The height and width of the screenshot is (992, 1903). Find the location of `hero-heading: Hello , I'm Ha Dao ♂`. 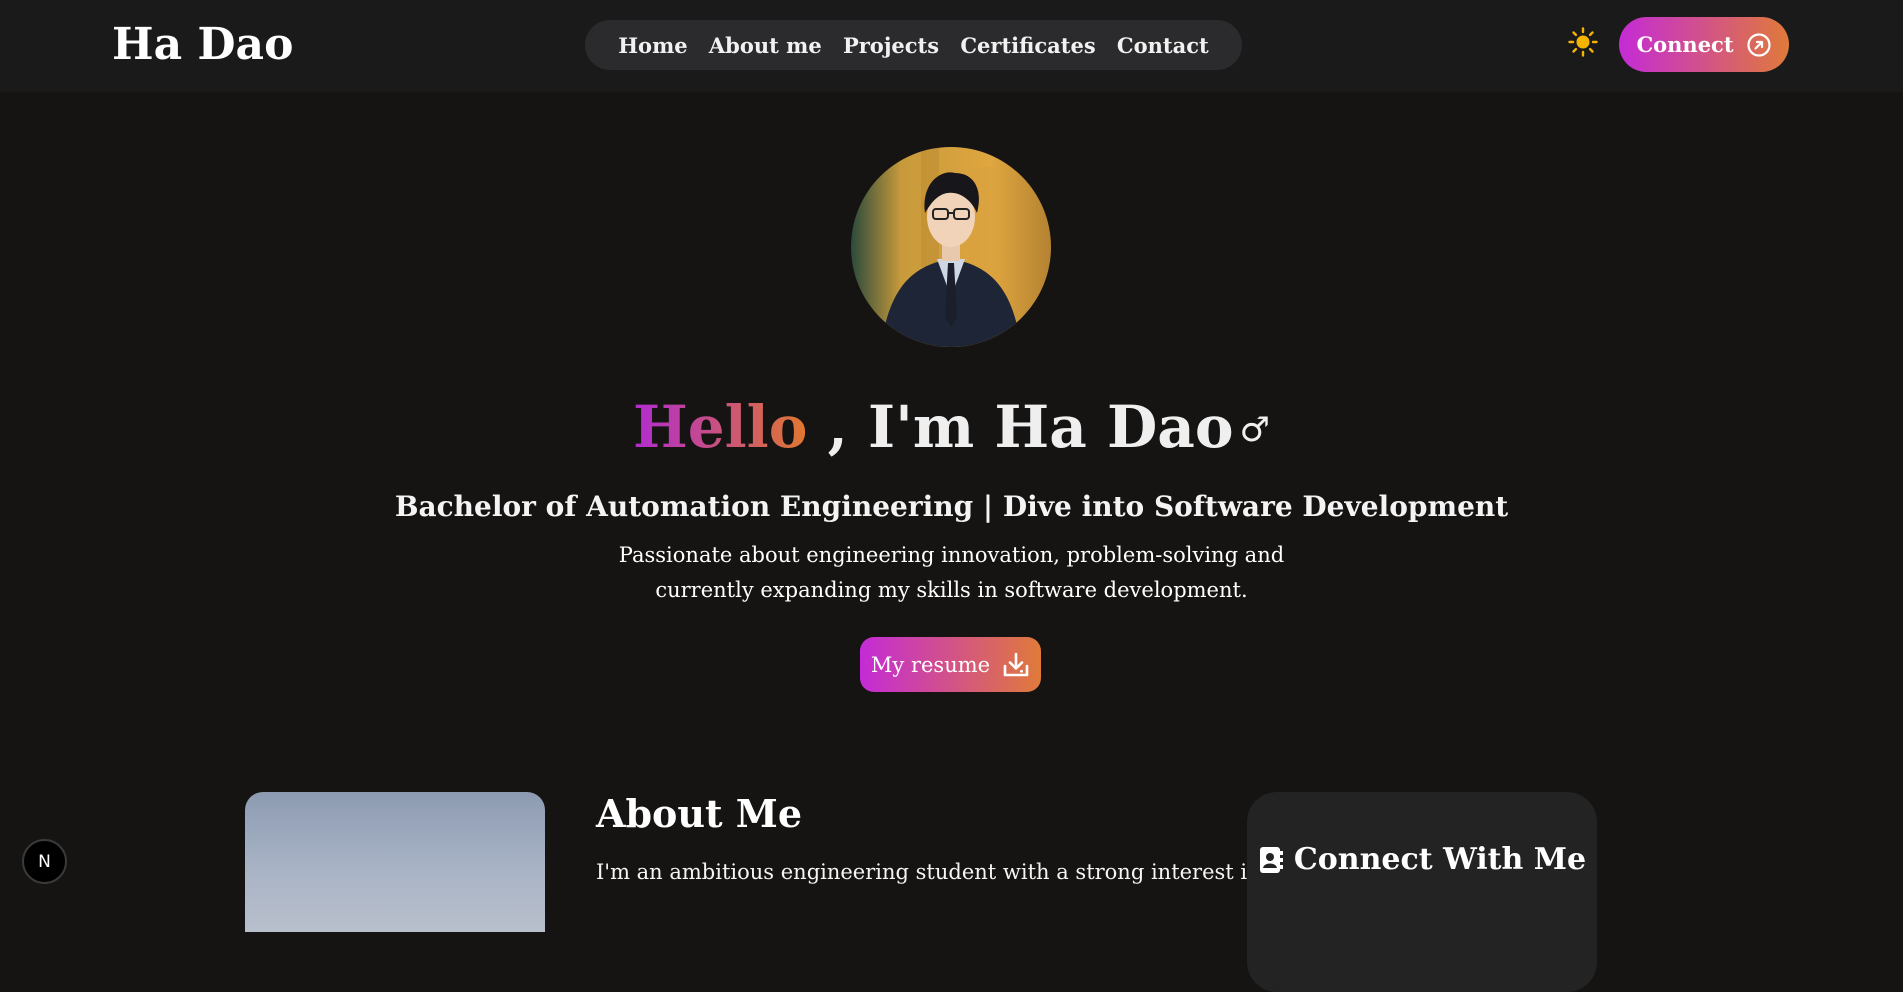

hero-heading: Hello , I'm Ha Dao ♂ is located at coordinates (951, 428).